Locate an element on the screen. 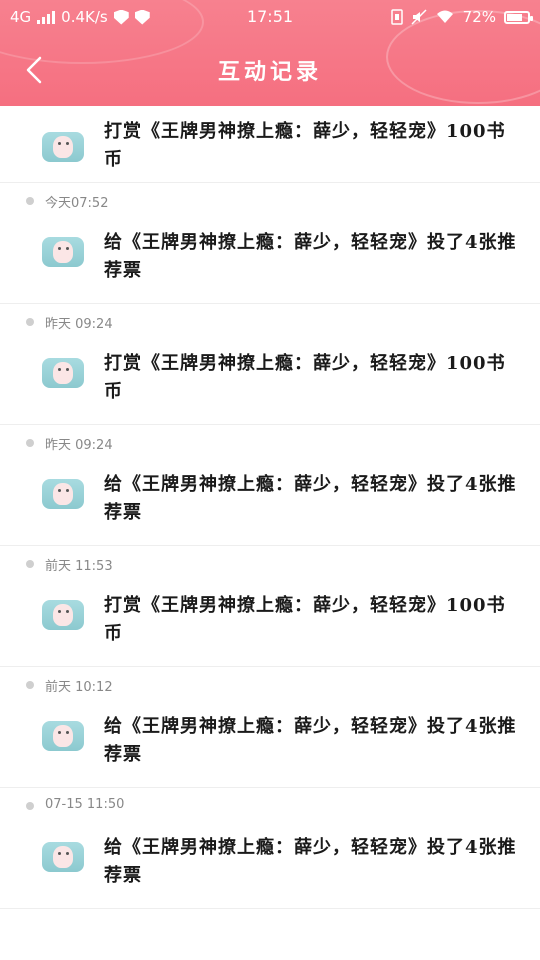 Image resolution: width=540 pixels, height=960 pixels. record-item: 昨天 09:24 打赏《王牌男神撩上瘾：薛少，轻轻宠》100书币 is located at coordinates (270, 364).